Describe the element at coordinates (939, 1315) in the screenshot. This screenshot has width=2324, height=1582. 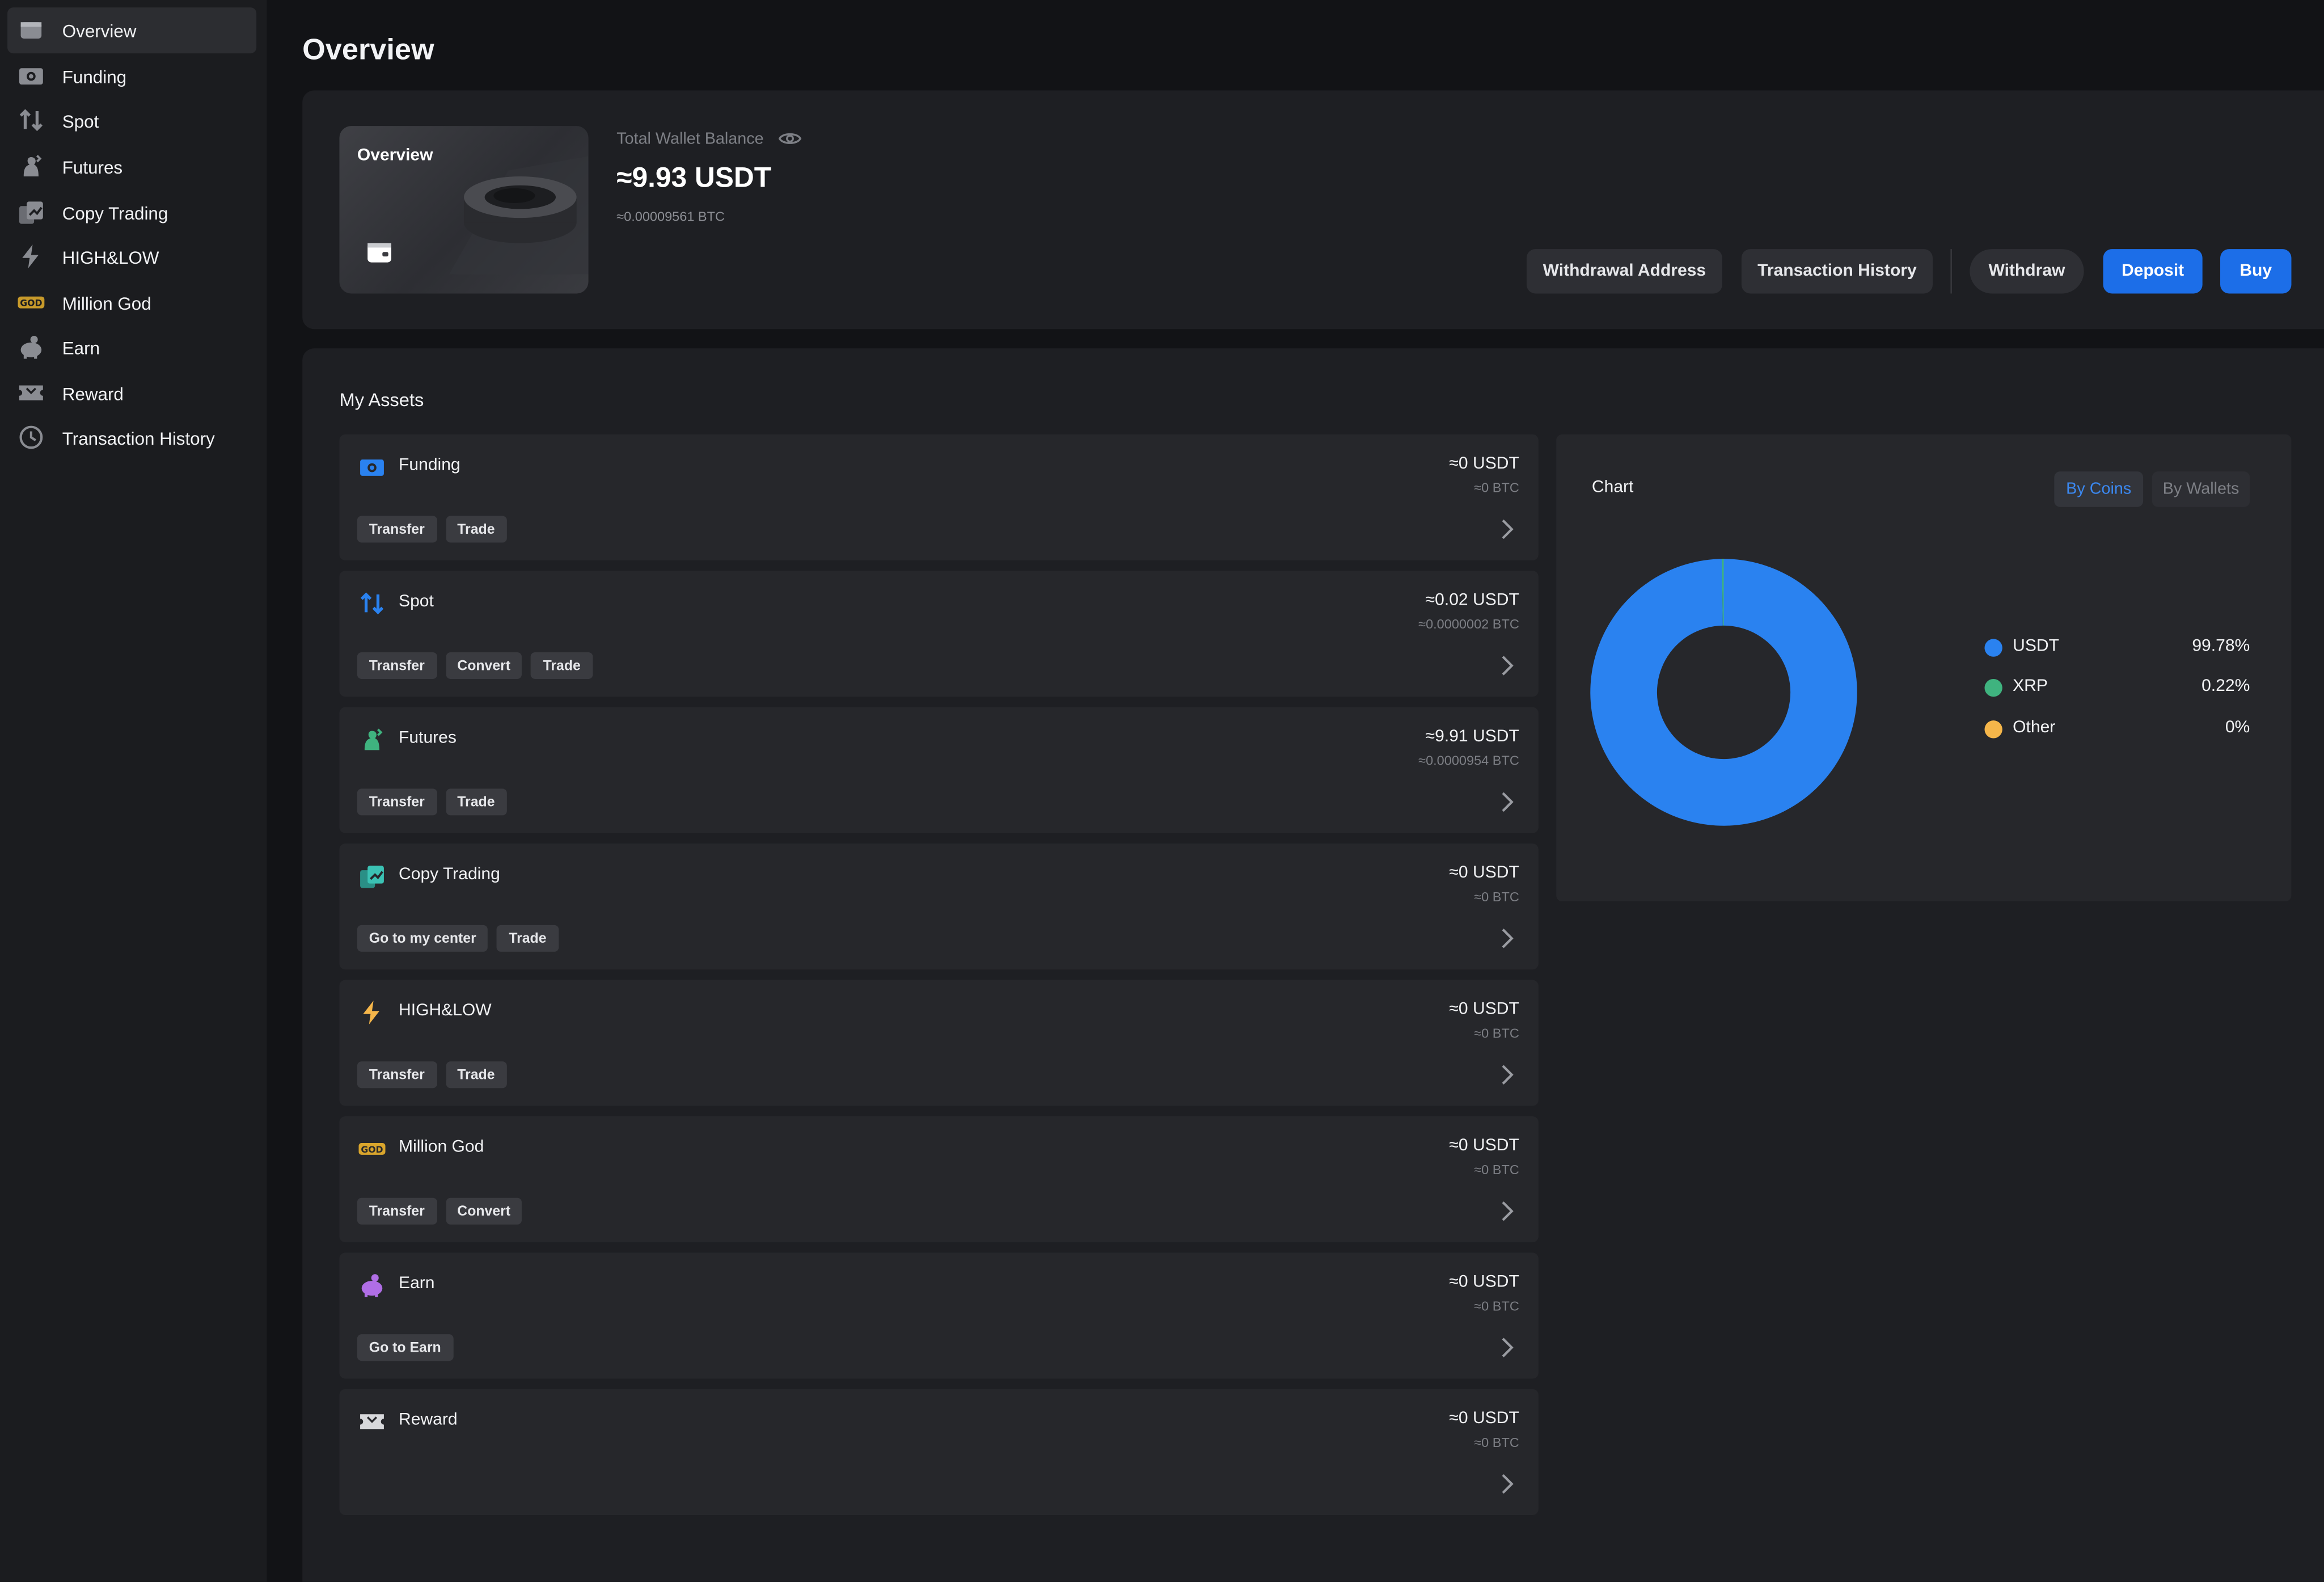
I see `asset-card-earn: Earn ≈0 USDT ≈0 BTC Go to Earn` at that location.